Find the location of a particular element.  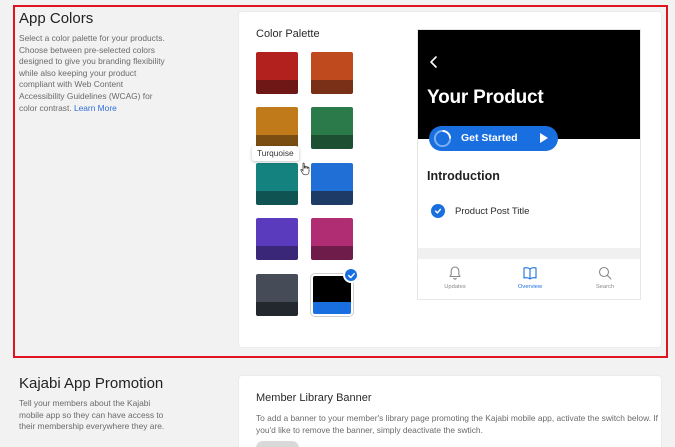

app-promotion-title: Kajabi App Promotion is located at coordinates (91, 383).